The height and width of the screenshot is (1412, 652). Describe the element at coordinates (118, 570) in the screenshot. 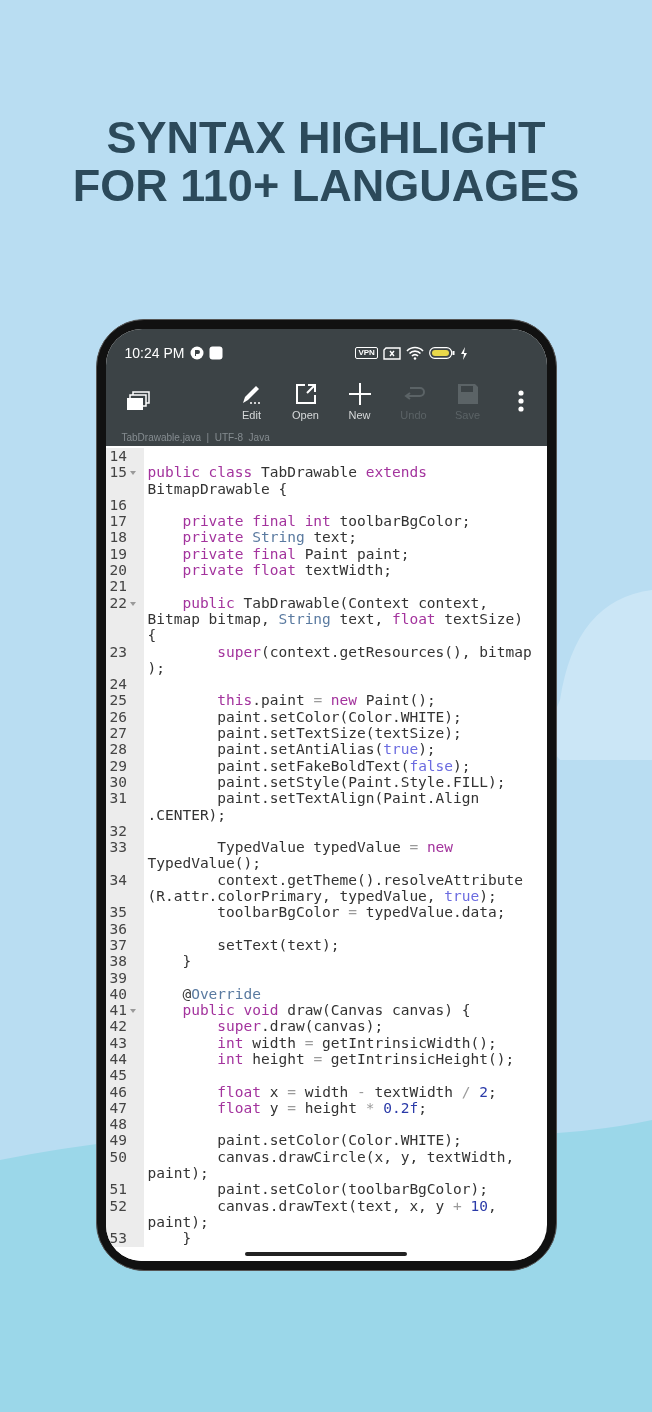

I see `line-number: 20` at that location.